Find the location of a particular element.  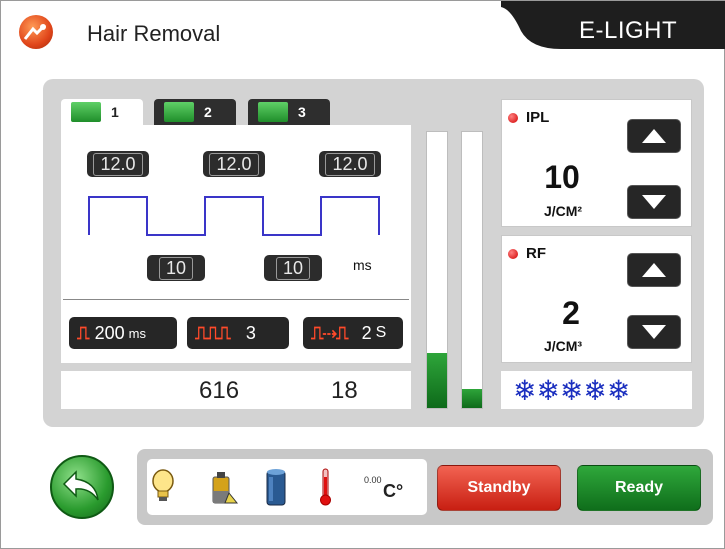

tab-label: 2 is located at coordinates (208, 112).